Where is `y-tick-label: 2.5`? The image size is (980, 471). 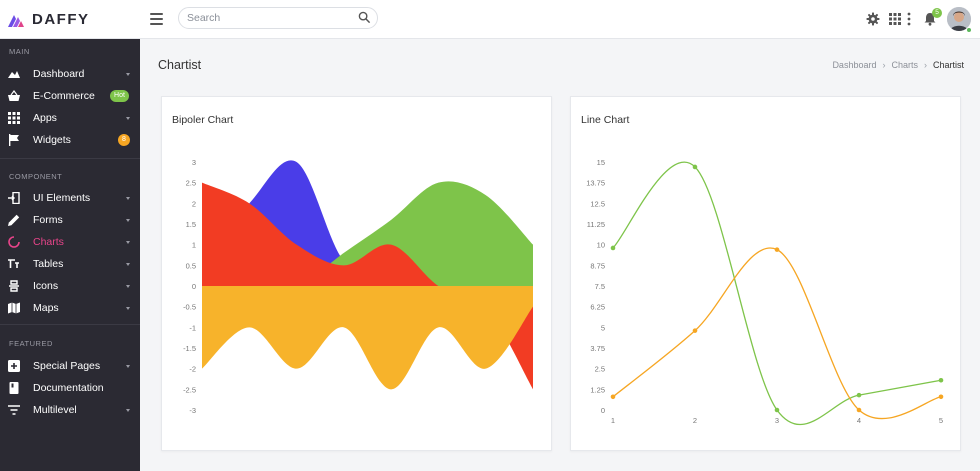
y-tick-label: 2.5 is located at coordinates (191, 183).